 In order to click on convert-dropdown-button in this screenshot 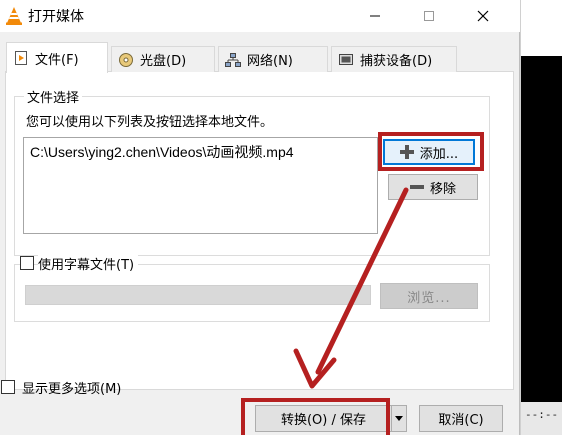, I will do `click(399, 418)`.